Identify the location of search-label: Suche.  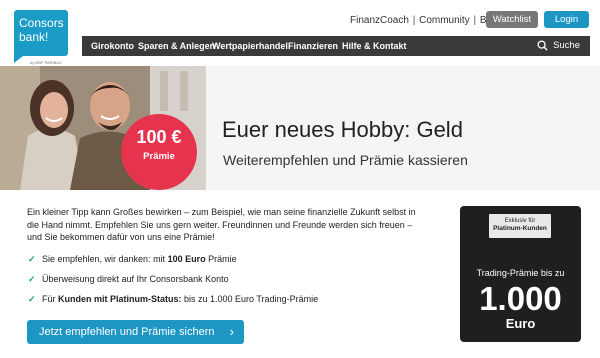
(566, 45).